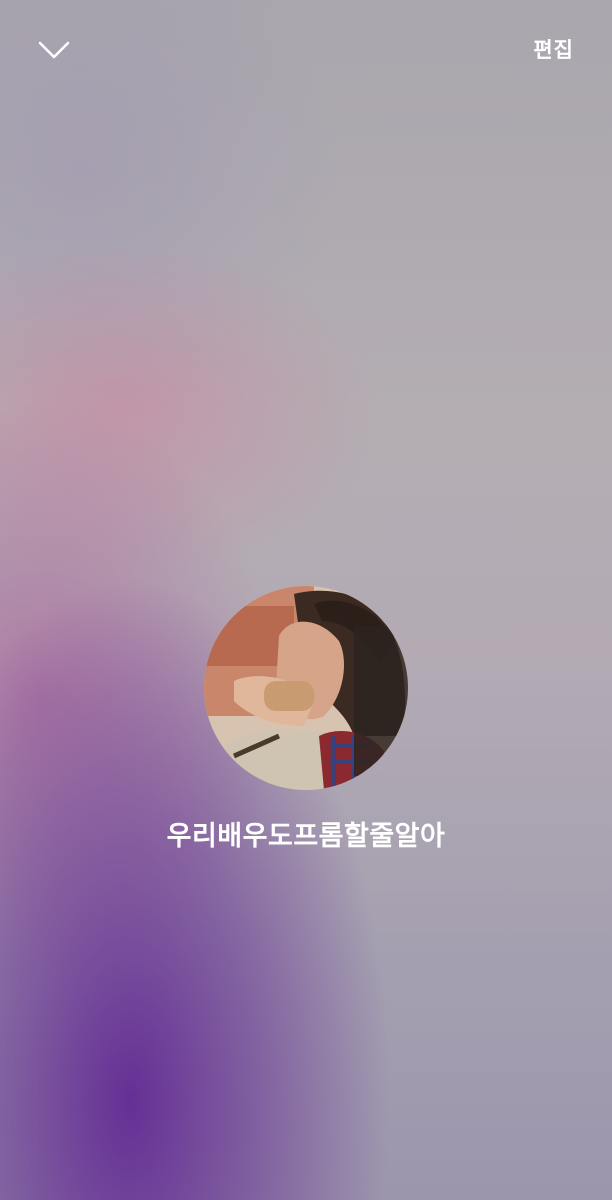 This screenshot has height=1200, width=612. I want to click on chevron-down-icon, so click(54, 50).